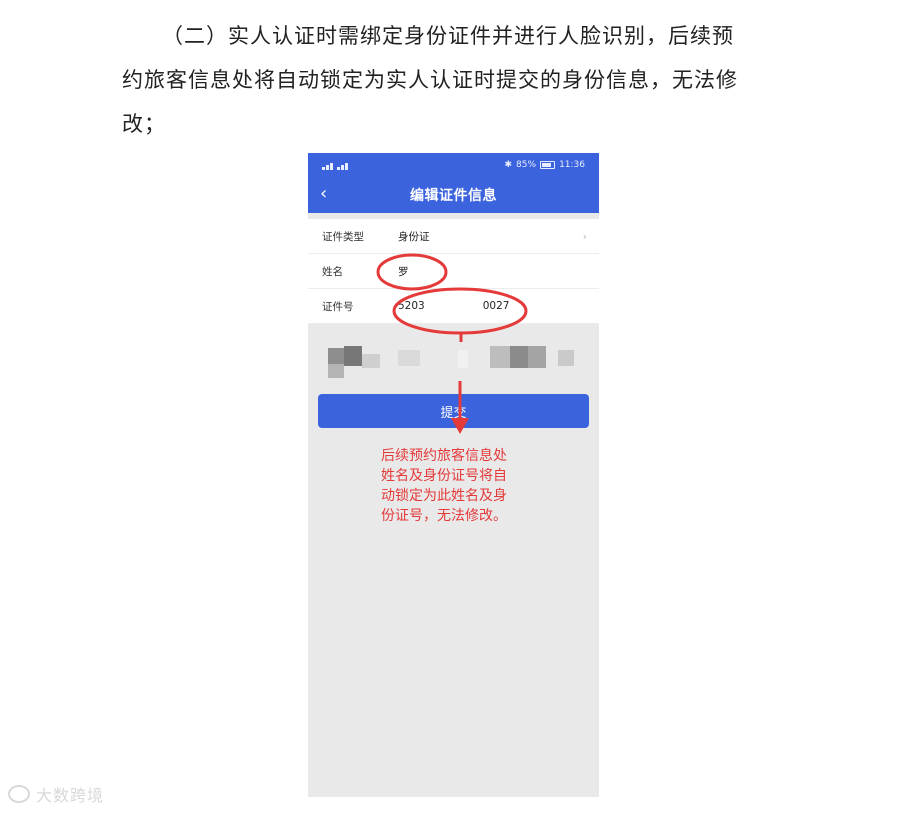  What do you see at coordinates (444, 476) in the screenshot?
I see `annotation-line-2: 姓名及身份证号将自` at bounding box center [444, 476].